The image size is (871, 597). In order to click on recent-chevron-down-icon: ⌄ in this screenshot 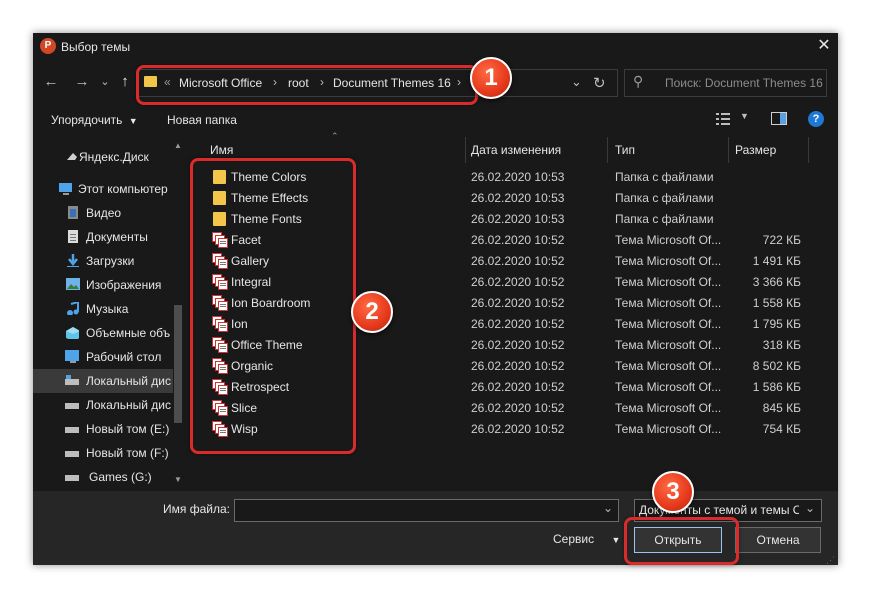, I will do `click(105, 82)`.